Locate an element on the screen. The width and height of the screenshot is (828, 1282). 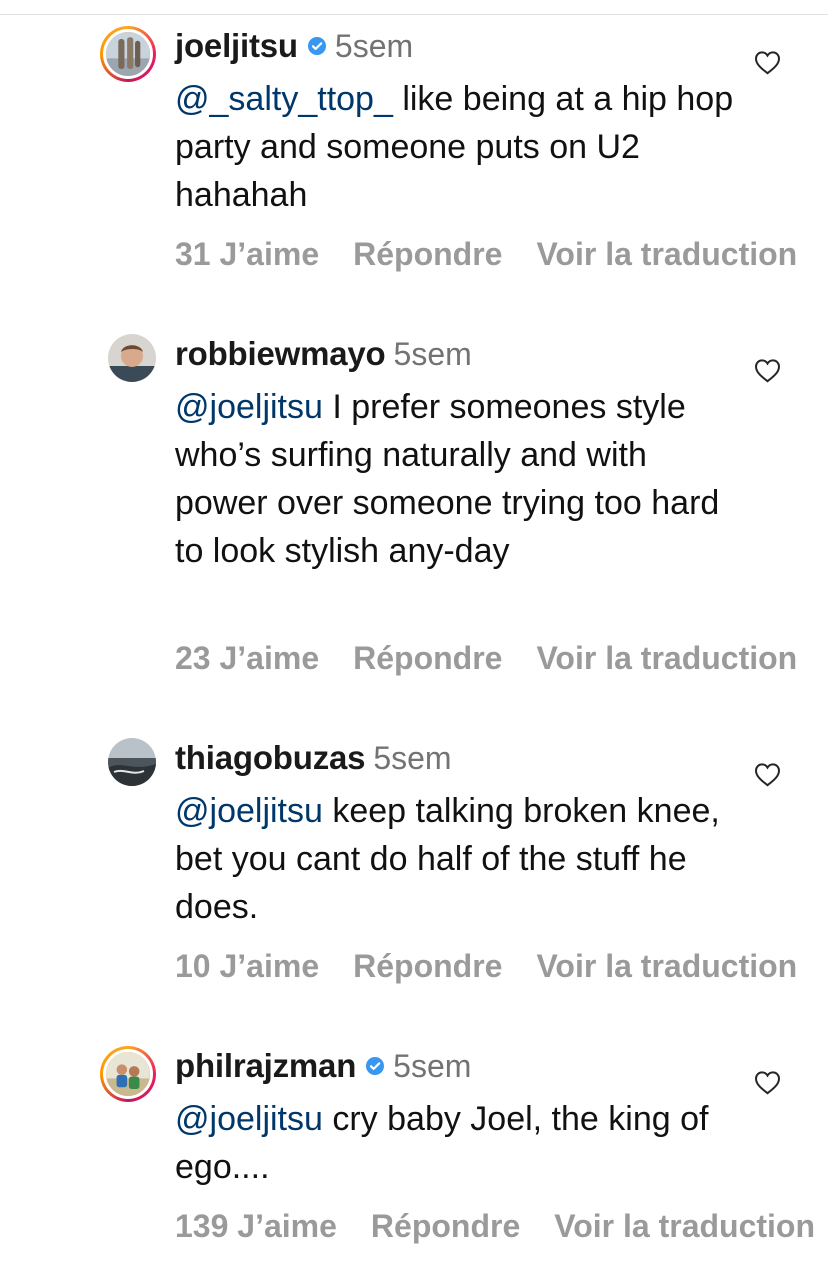
username: philrajzman is located at coordinates (265, 1066).